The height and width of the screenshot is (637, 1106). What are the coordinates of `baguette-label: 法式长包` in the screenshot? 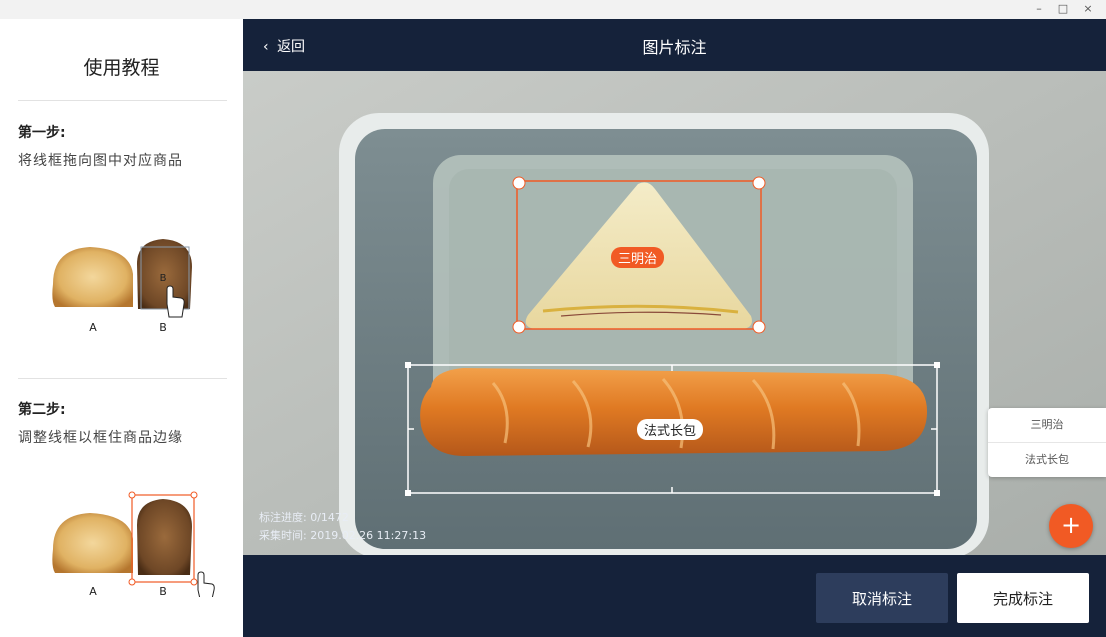 It's located at (670, 429).